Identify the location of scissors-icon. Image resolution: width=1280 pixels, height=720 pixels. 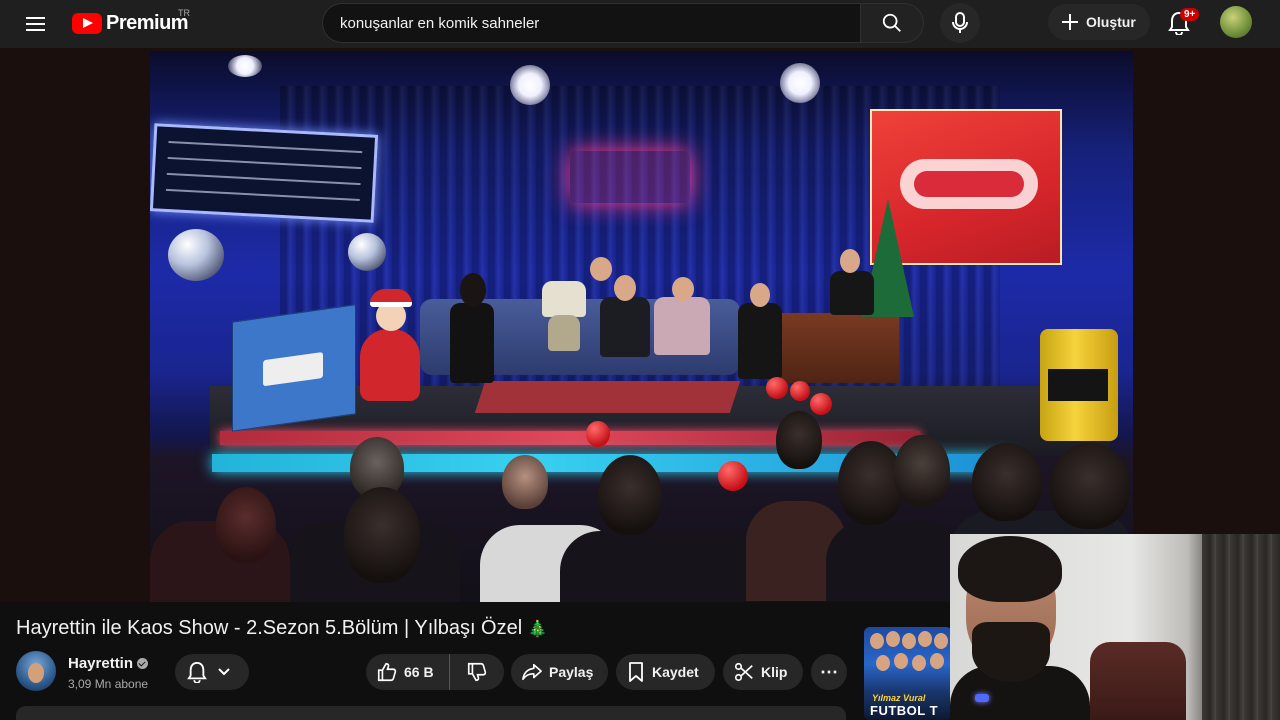
(743, 672).